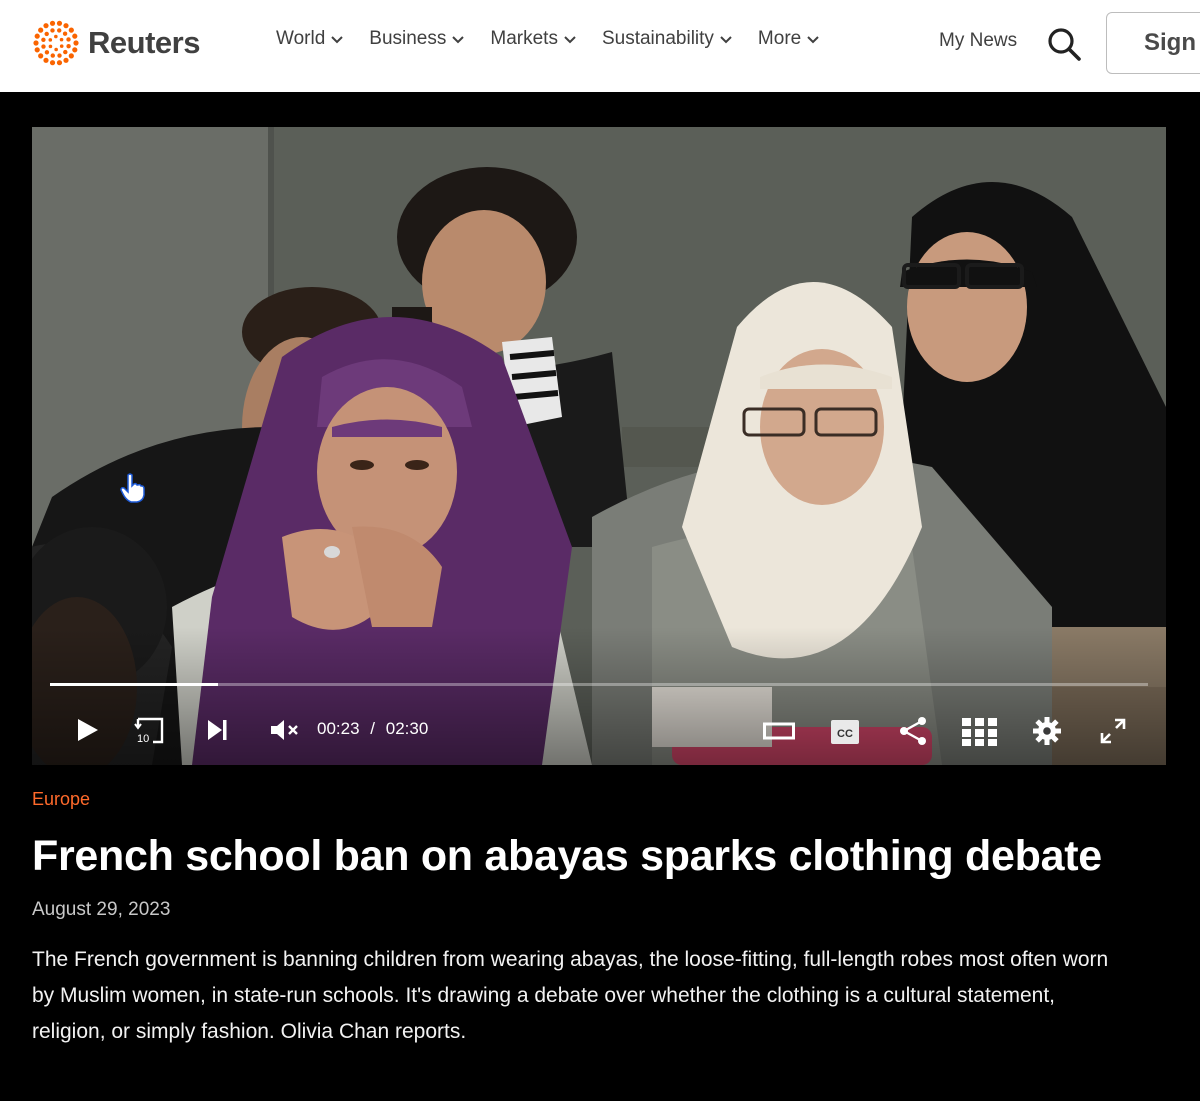 The image size is (1200, 1101). I want to click on skip-next-button, so click(217, 730).